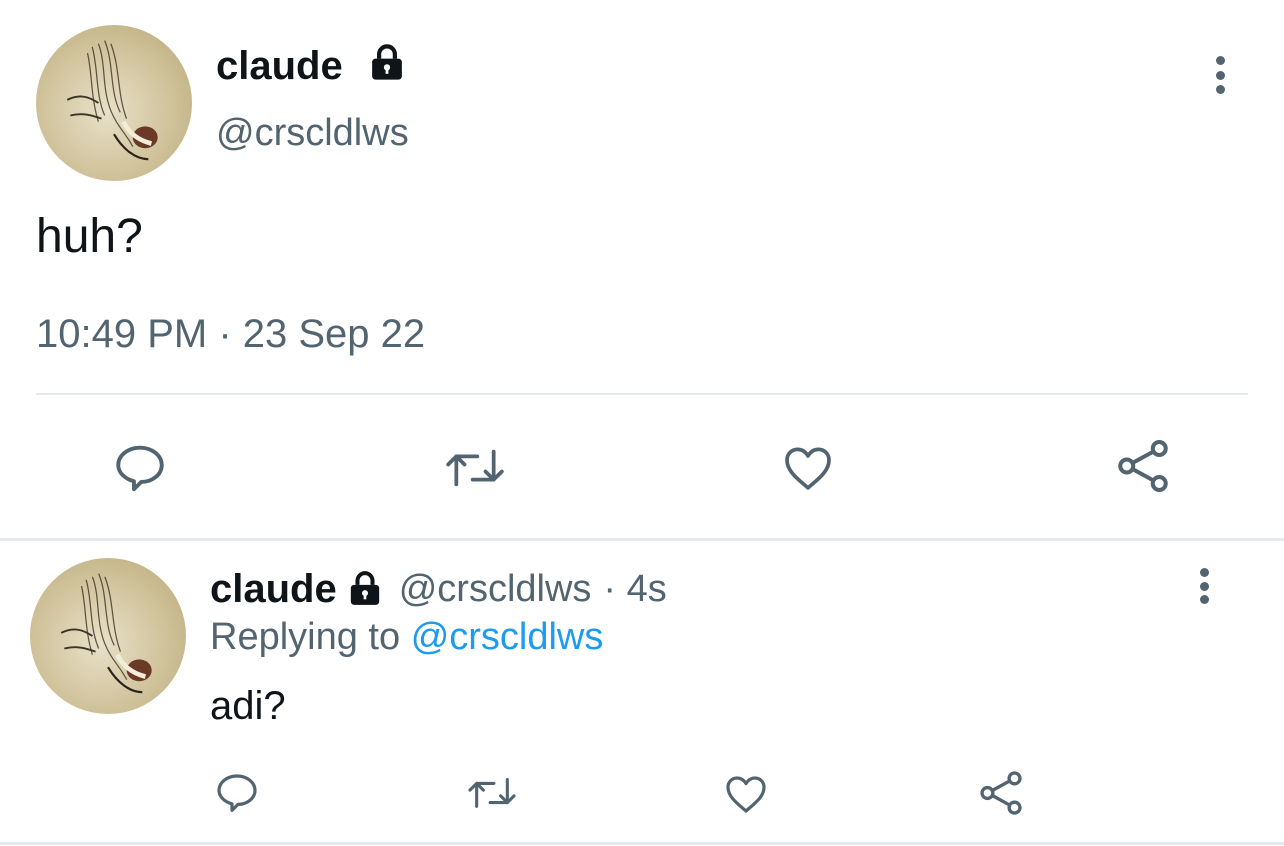 The width and height of the screenshot is (1284, 846). What do you see at coordinates (634, 589) in the screenshot?
I see `reply-time: · 4s` at bounding box center [634, 589].